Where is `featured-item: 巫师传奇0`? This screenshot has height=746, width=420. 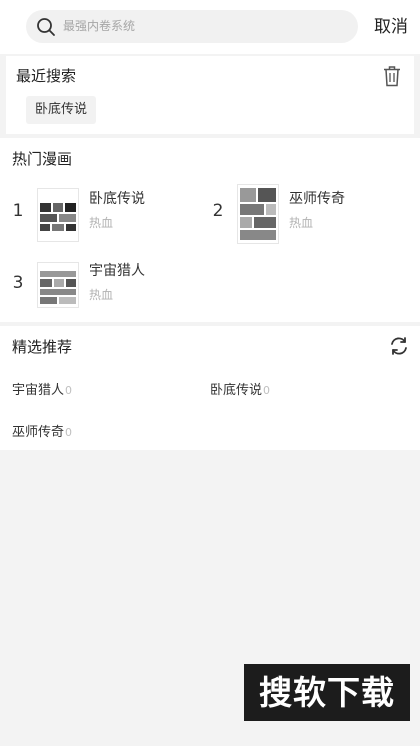 featured-item: 巫师传奇0 is located at coordinates (42, 430).